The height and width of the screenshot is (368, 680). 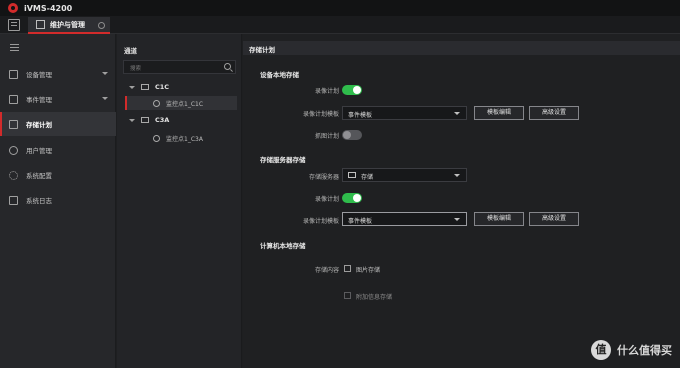 I want to click on sidebar-item-label: 用户管理, so click(x=39, y=151).